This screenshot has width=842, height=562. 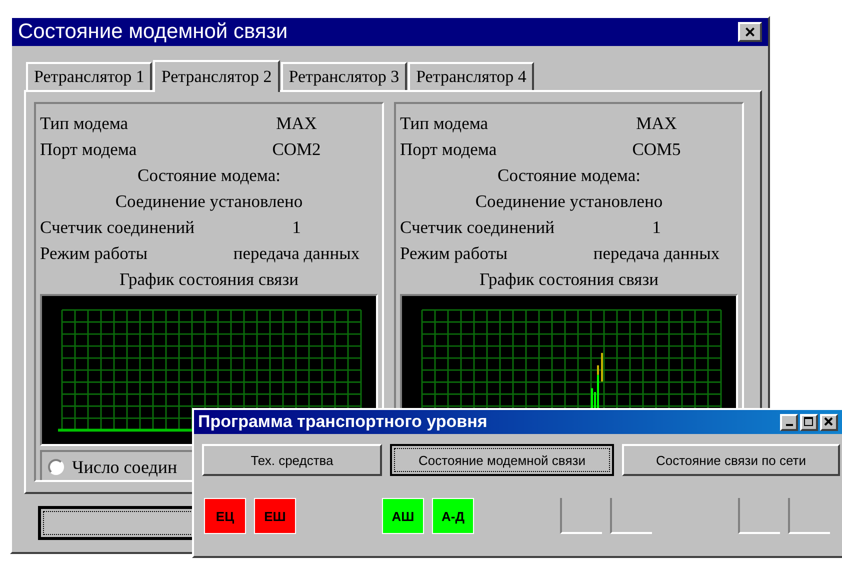 I want to click on maximize-button, so click(x=809, y=422).